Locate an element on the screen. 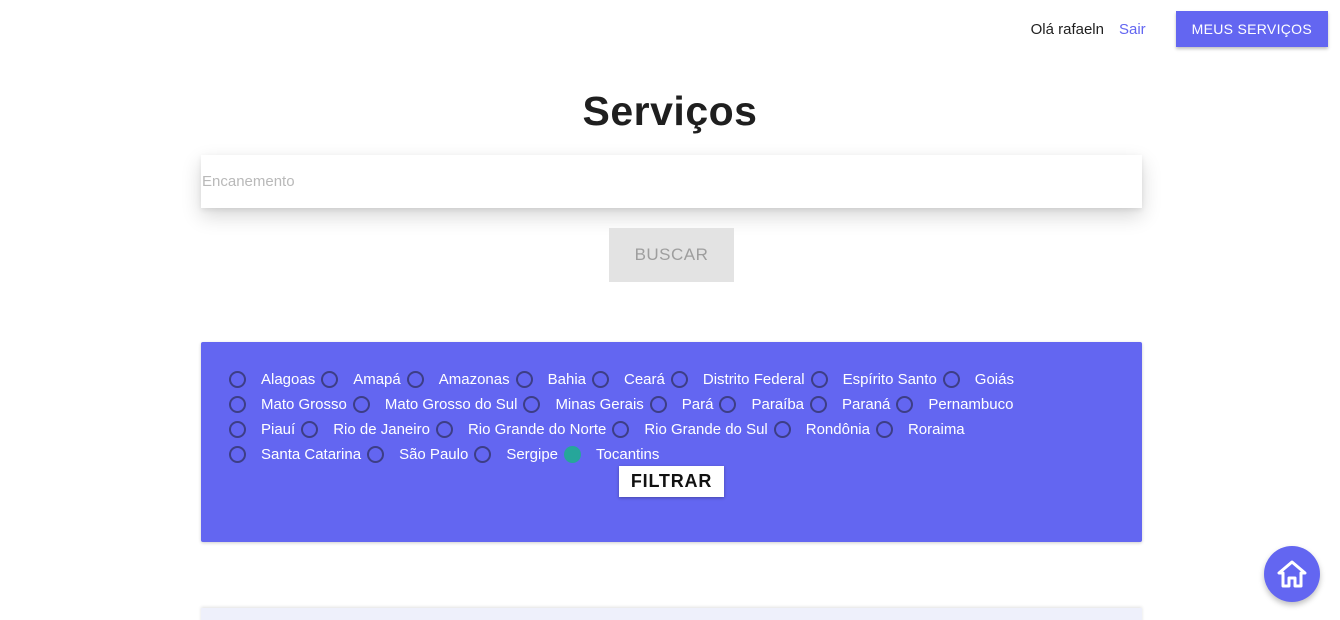 This screenshot has height=620, width=1340. state-option: Rio Grande do Norte is located at coordinates (521, 429).